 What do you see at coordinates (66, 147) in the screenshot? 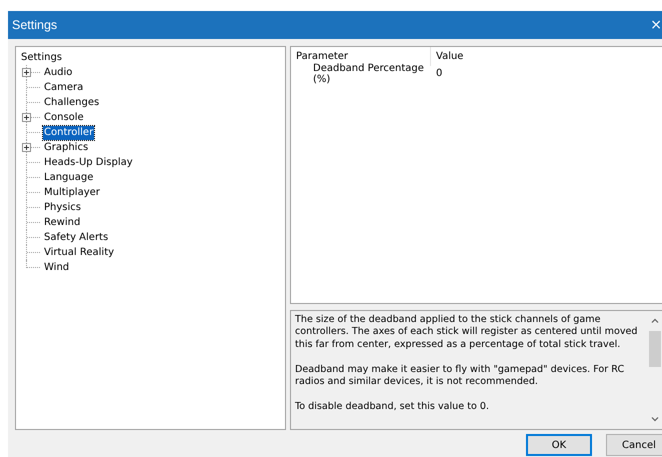
I see `tree-item: Graphics` at bounding box center [66, 147].